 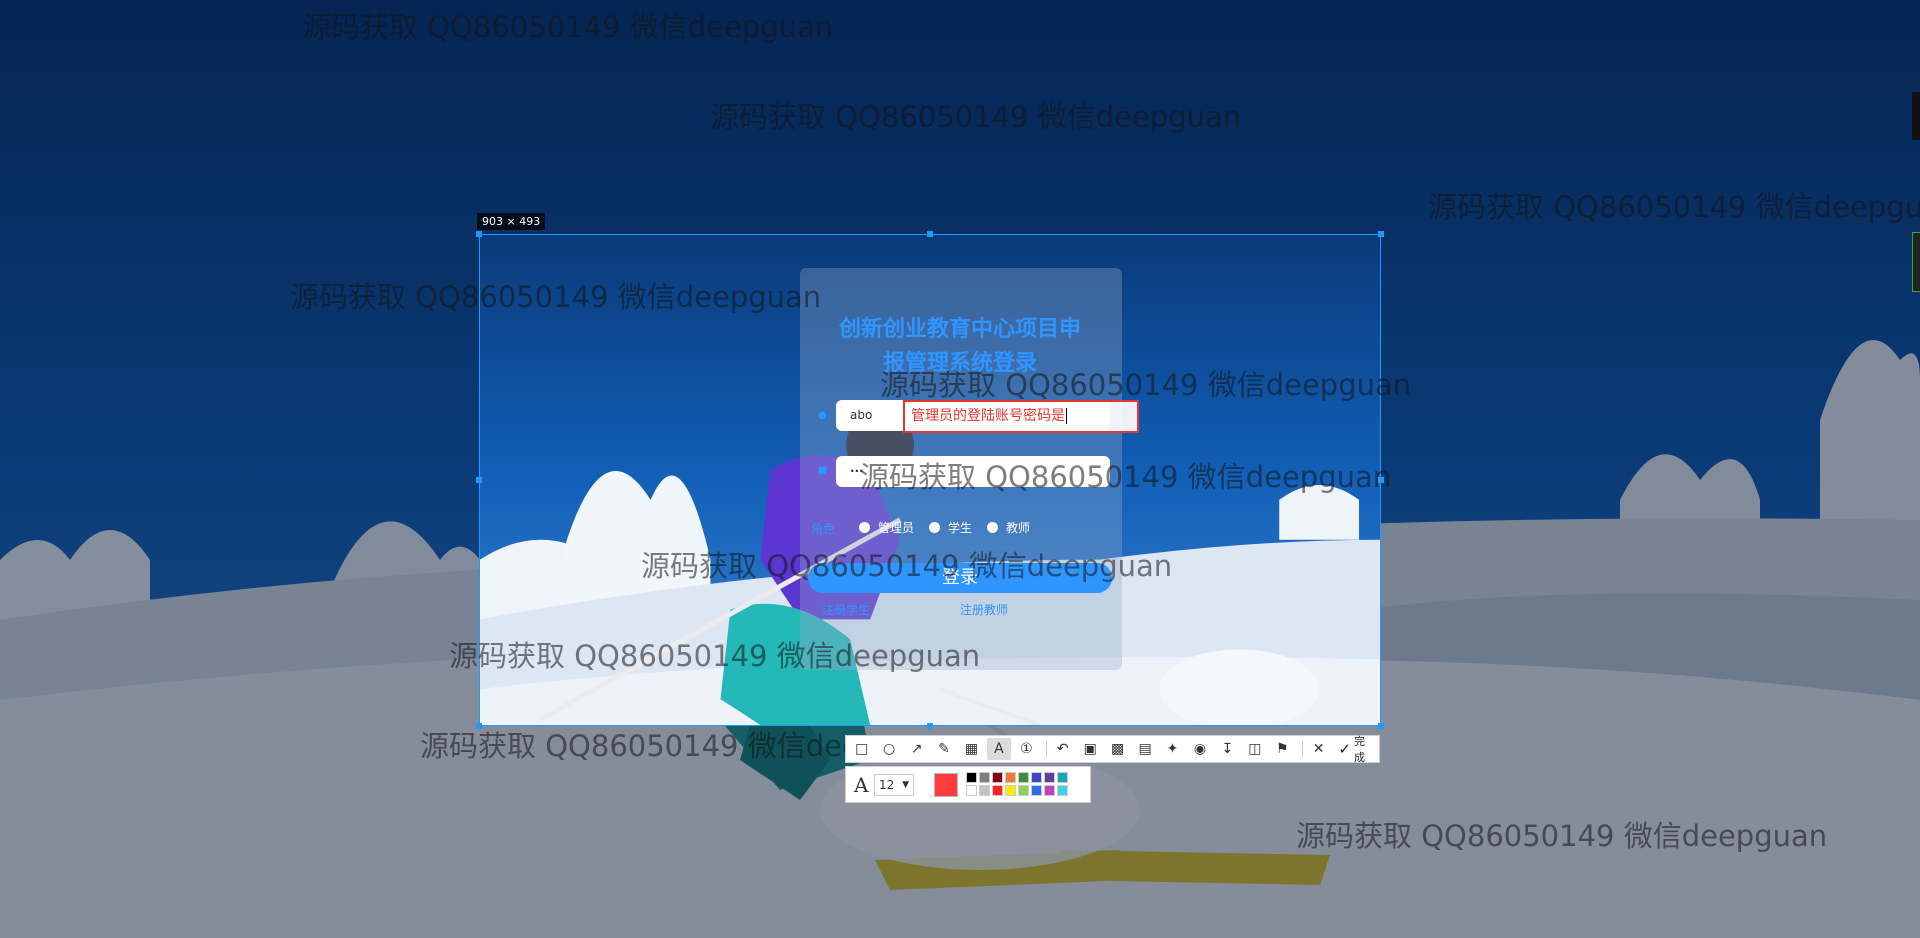 I want to click on user-icon: ●, so click(x=822, y=415).